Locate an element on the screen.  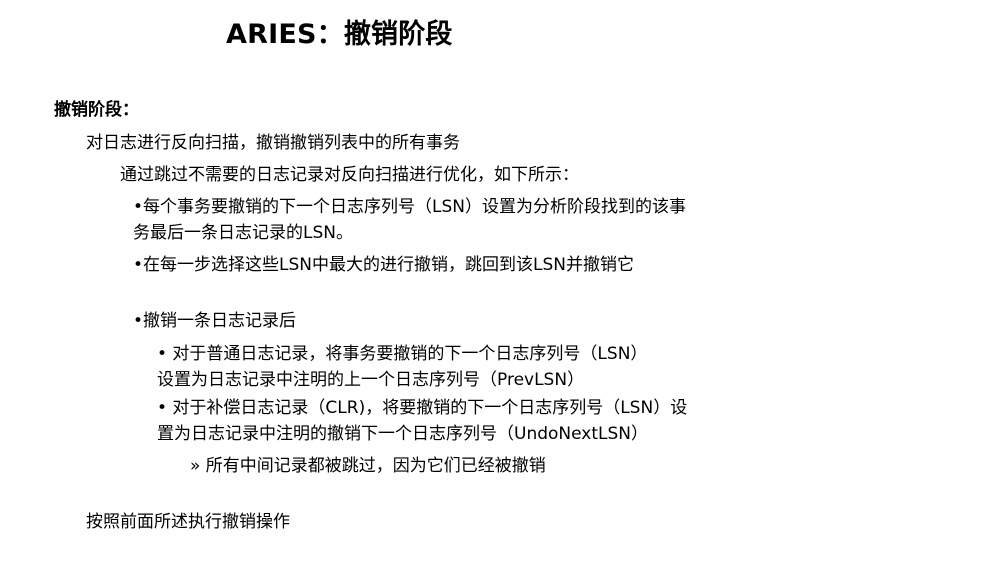
bullet-level3-next-lsn-line2: 务最后一条日志记录的LSN。 is located at coordinates (243, 233).